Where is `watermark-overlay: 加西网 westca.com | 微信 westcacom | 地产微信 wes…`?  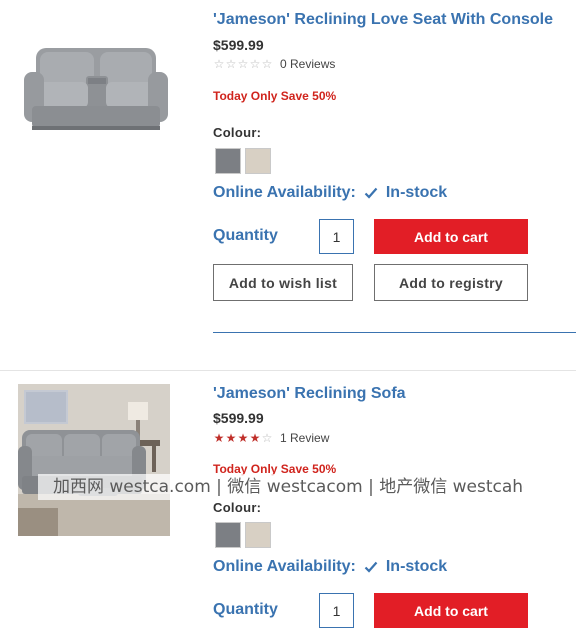 watermark-overlay: 加西网 westca.com | 微信 westcacom | 地产微信 wes… is located at coordinates (281, 487).